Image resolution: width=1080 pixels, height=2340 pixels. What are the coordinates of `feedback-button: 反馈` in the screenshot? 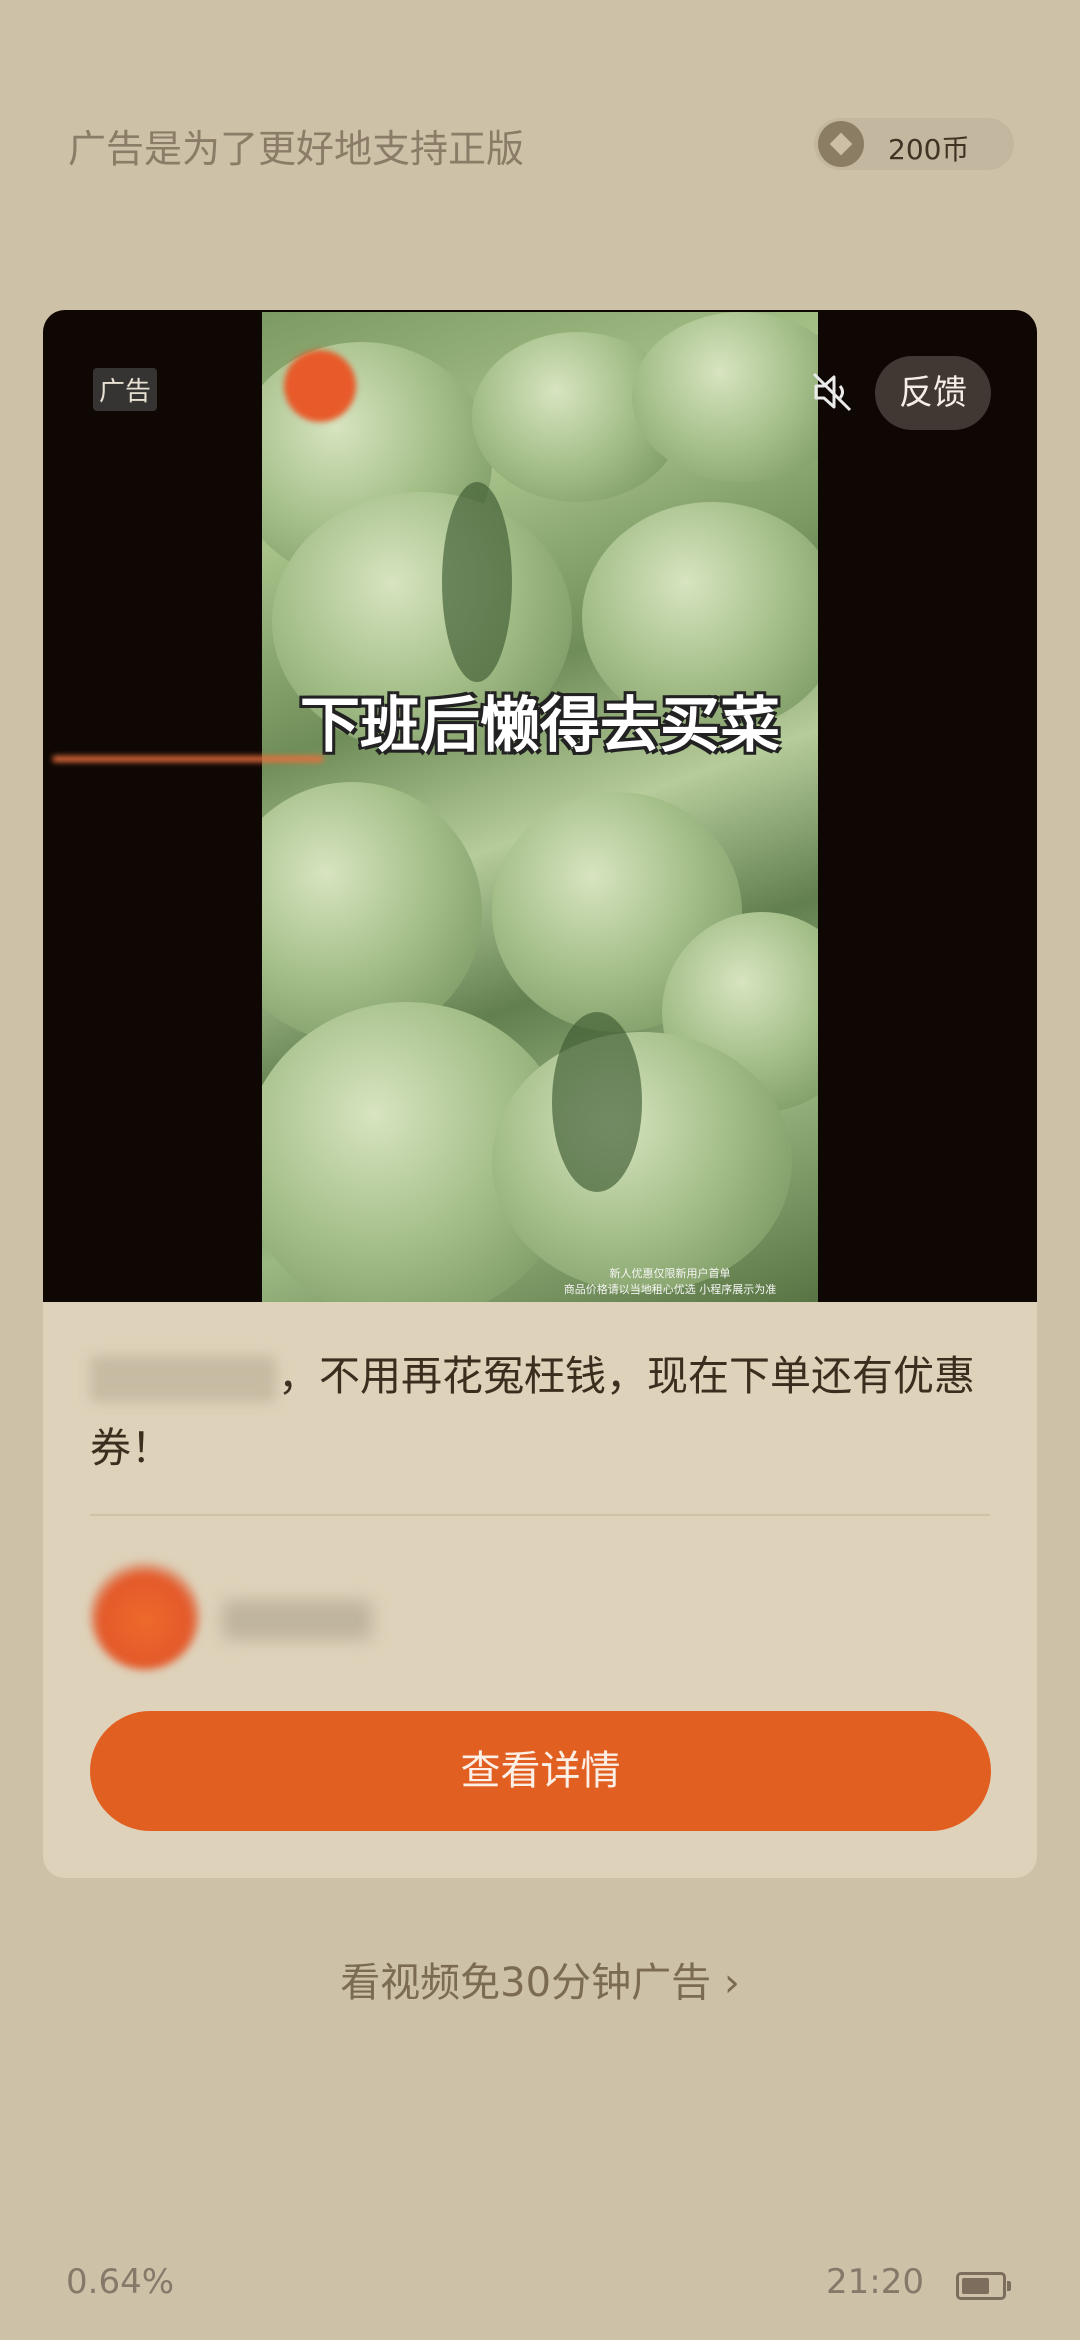 It's located at (933, 393).